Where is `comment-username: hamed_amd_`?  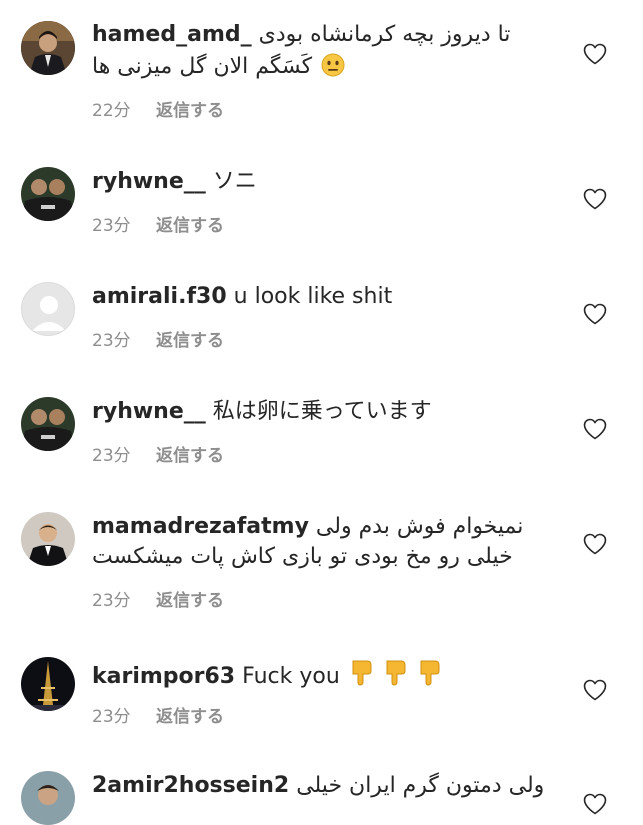 comment-username: hamed_amd_ is located at coordinates (172, 34).